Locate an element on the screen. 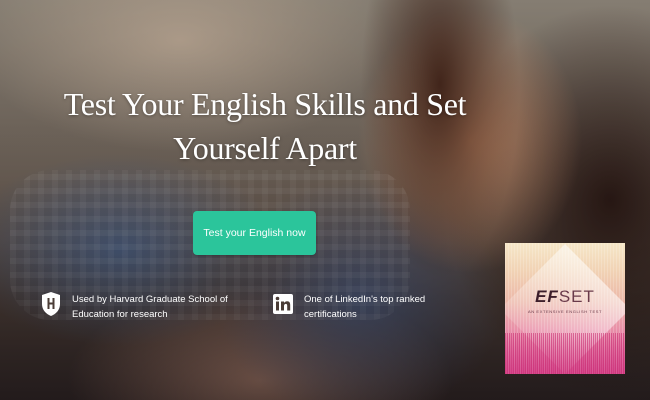  efset-logo-ef: EF is located at coordinates (547, 296).